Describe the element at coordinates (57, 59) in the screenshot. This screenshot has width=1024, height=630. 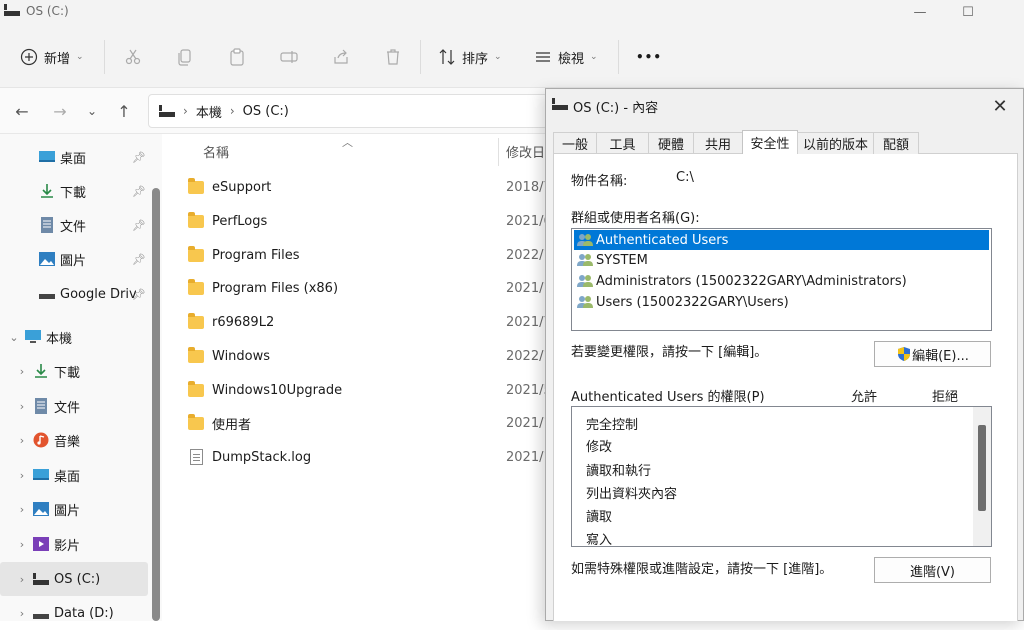
I see `new-label: 新增` at that location.